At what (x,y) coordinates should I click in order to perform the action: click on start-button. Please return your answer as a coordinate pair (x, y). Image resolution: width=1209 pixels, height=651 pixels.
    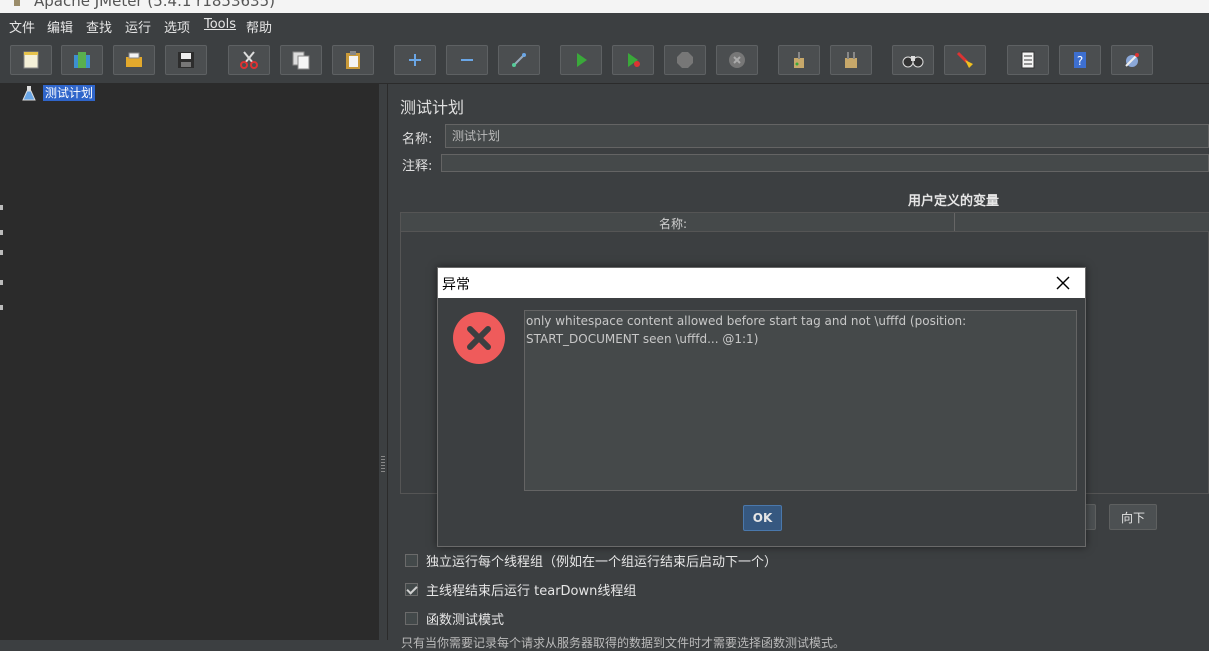
    Looking at the image, I should click on (581, 60).